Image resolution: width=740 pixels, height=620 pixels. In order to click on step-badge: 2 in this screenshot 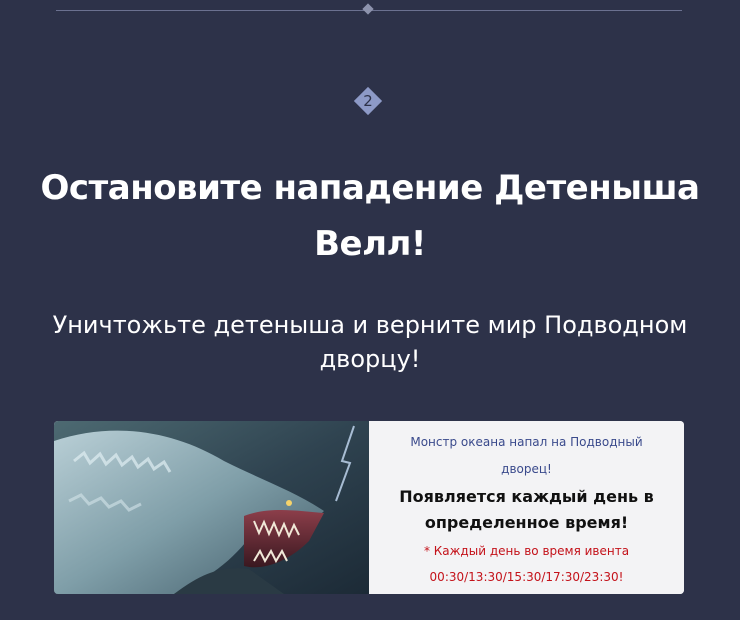, I will do `click(368, 101)`.